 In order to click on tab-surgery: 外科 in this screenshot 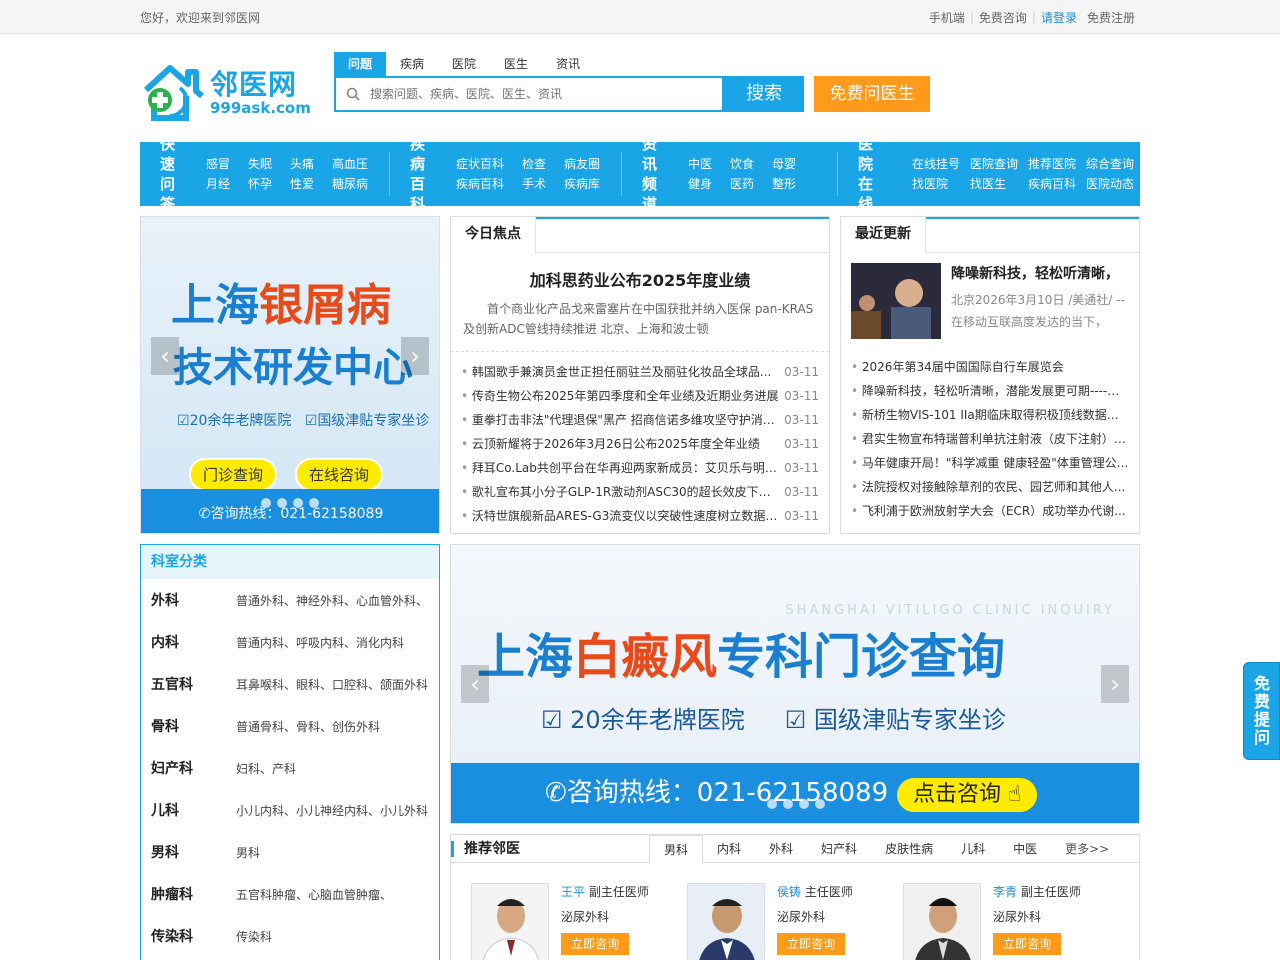, I will do `click(781, 849)`.